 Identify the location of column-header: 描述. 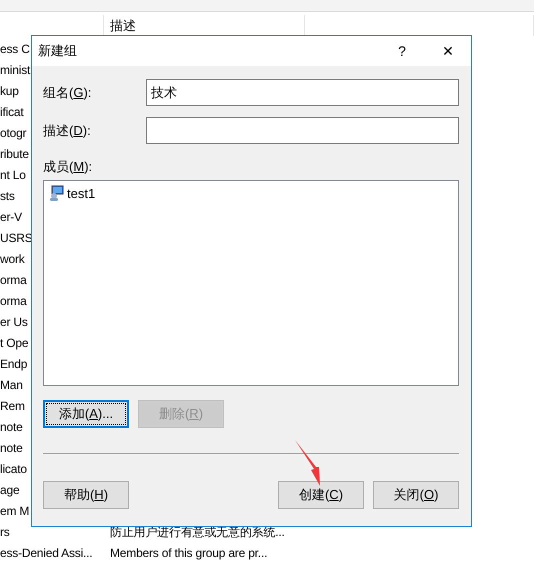
(123, 25).